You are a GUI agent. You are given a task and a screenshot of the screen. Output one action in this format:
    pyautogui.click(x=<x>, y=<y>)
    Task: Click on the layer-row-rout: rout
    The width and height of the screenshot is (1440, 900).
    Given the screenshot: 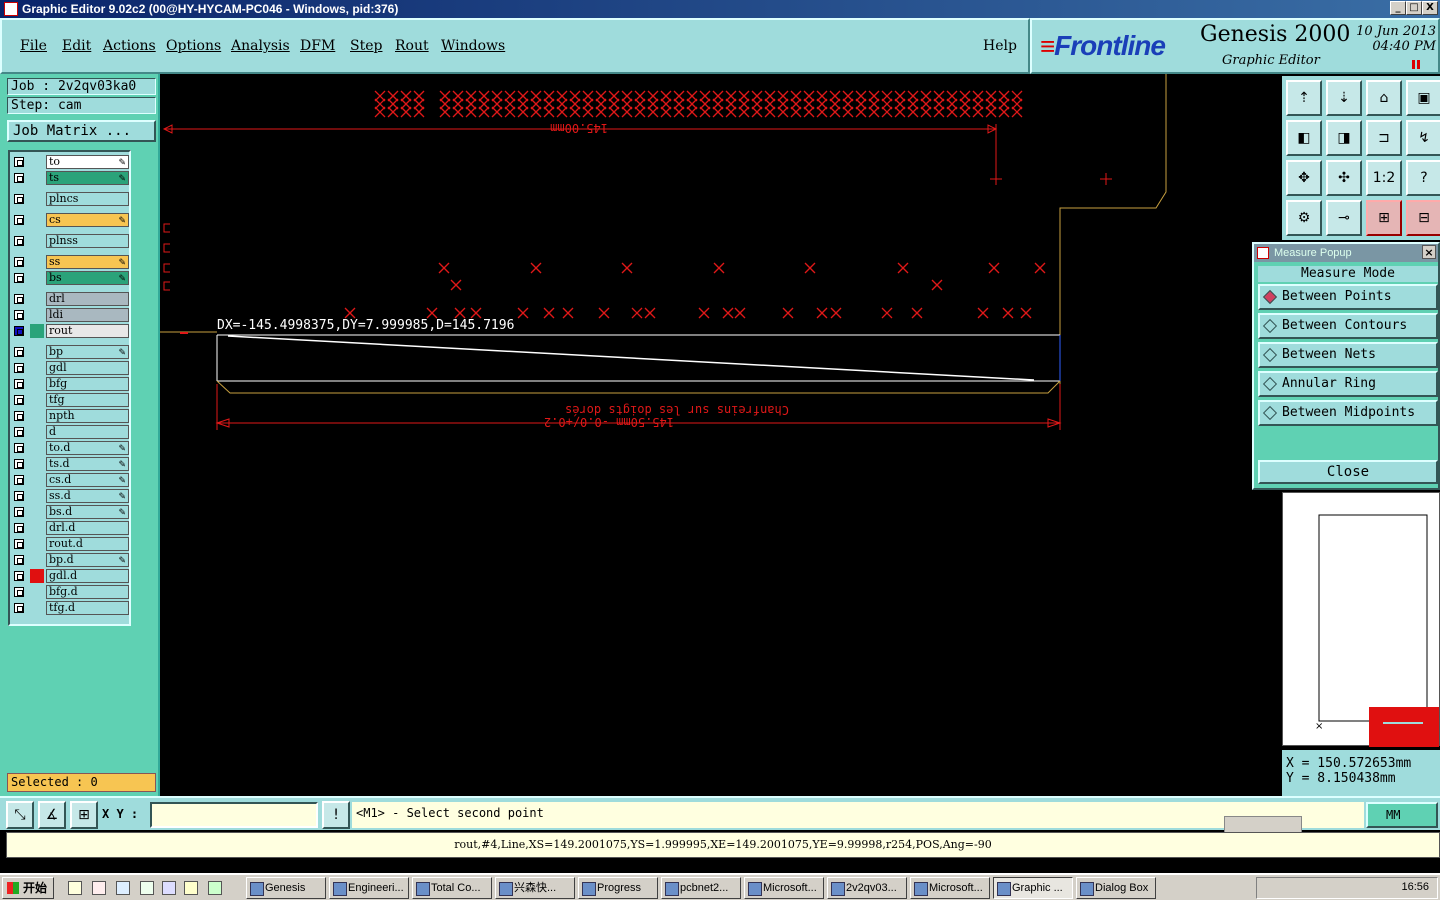 What is the action you would take?
    pyautogui.click(x=70, y=331)
    